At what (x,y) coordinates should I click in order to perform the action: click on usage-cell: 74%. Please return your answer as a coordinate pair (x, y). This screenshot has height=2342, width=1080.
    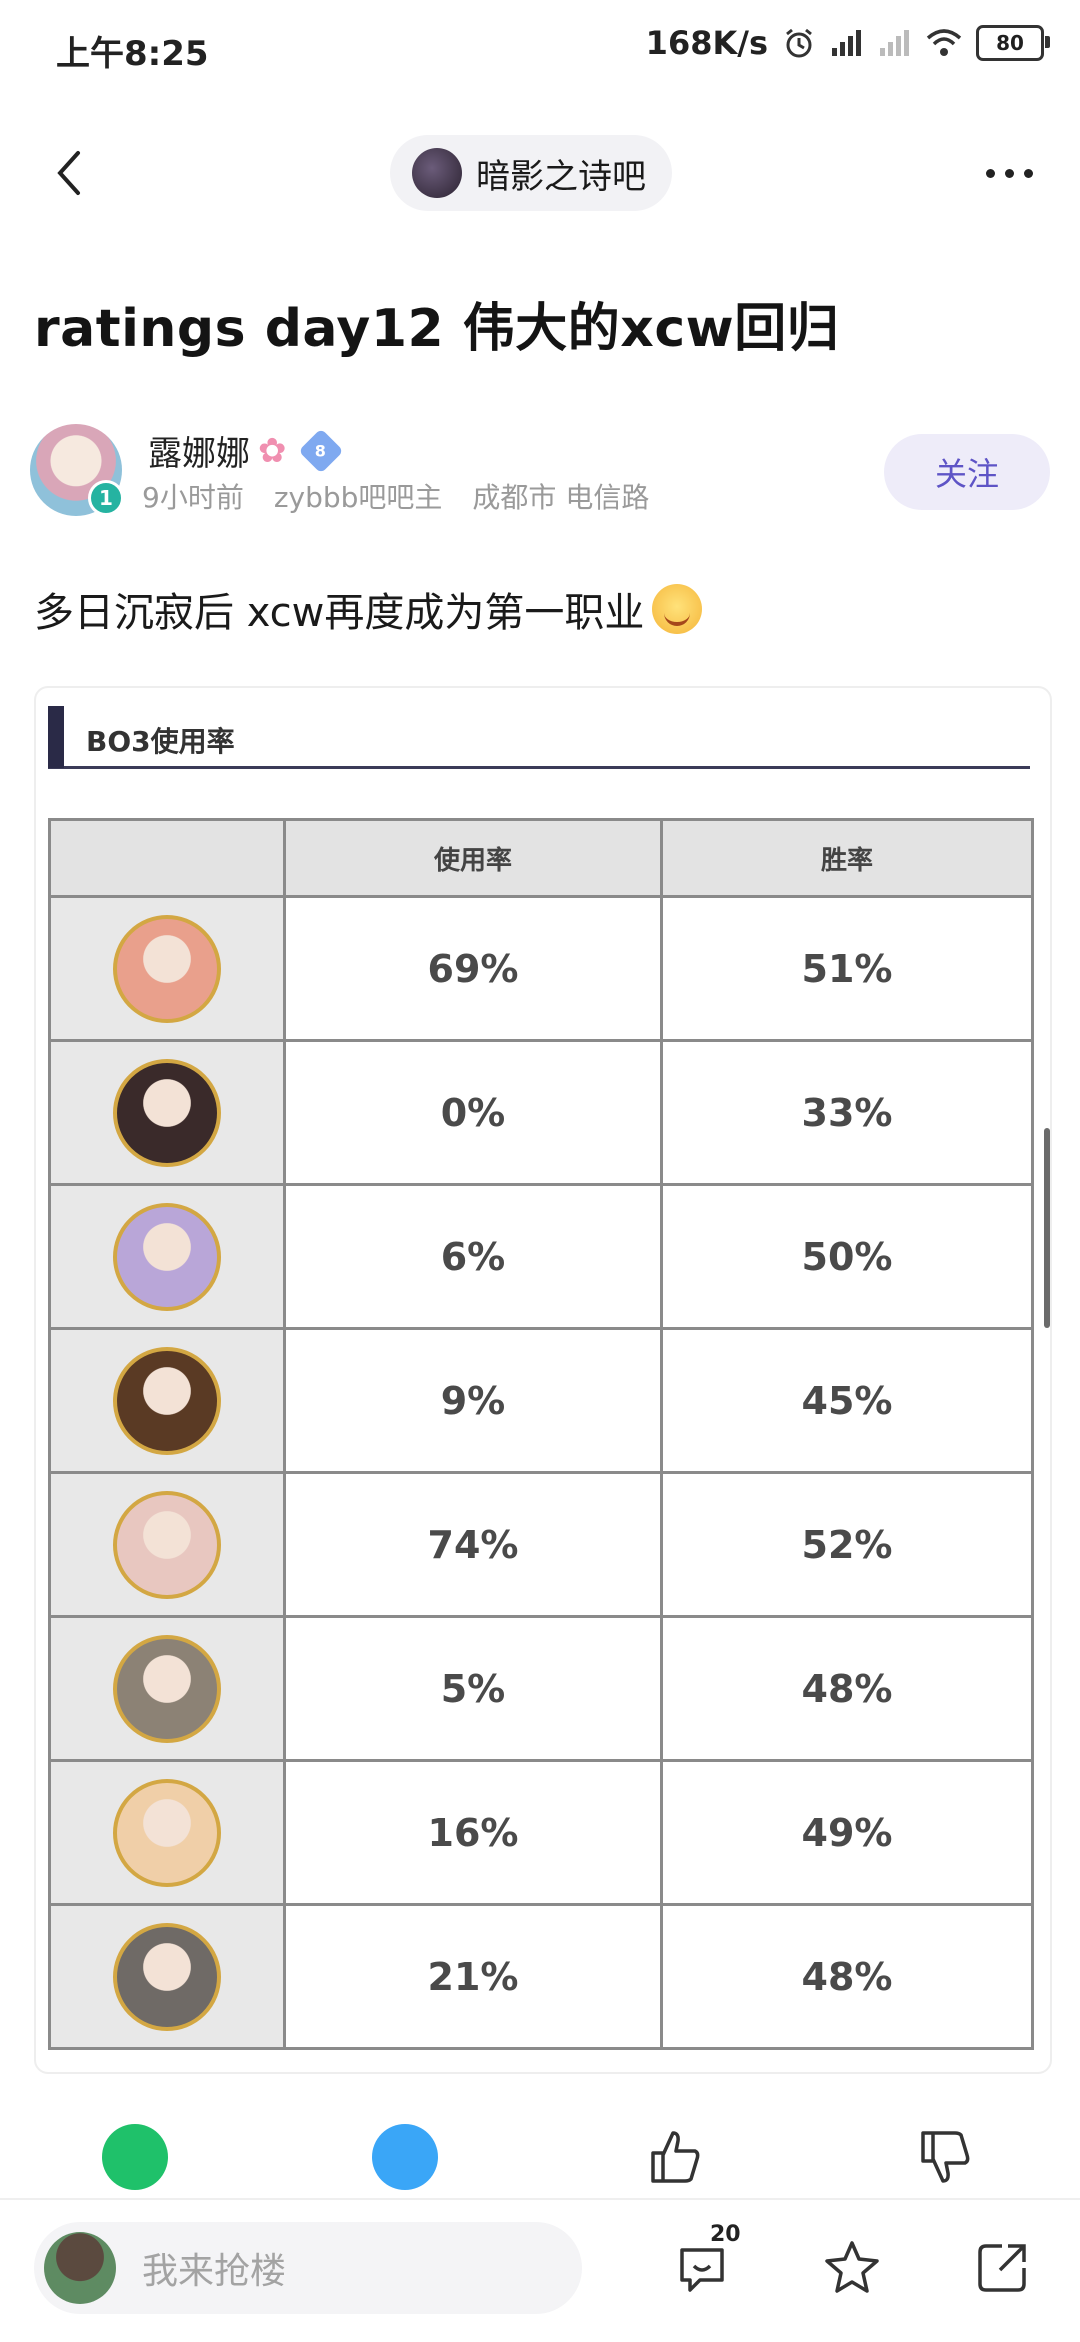
    Looking at the image, I should click on (473, 1544).